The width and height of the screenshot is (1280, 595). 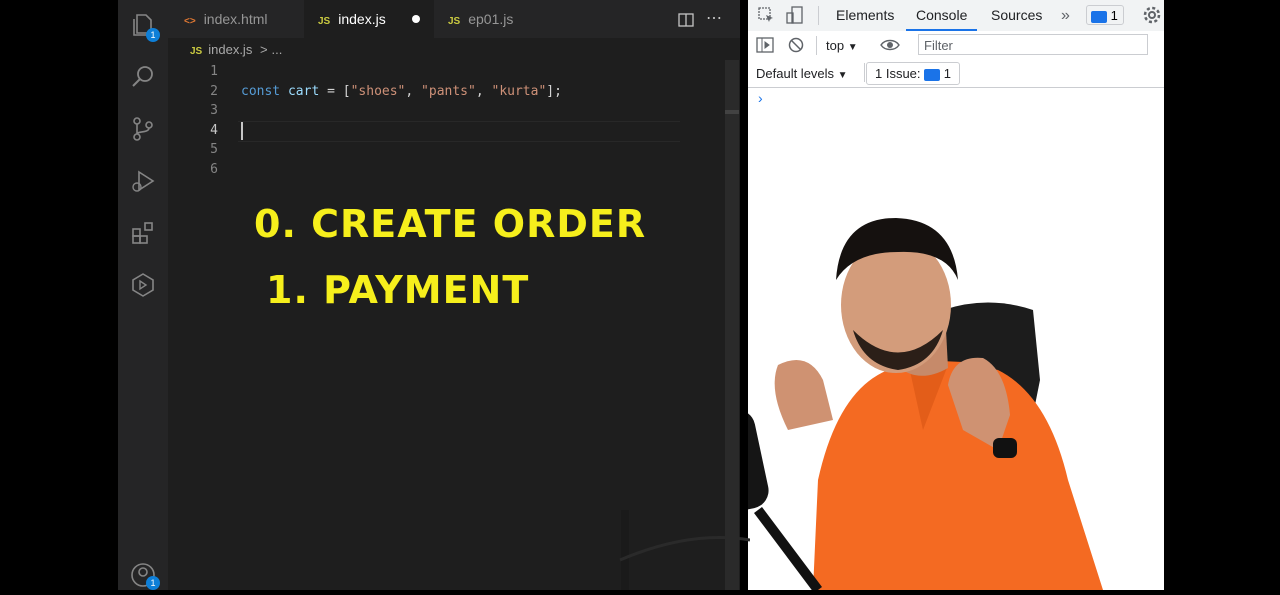 What do you see at coordinates (519, 91) in the screenshot?
I see `code-string: "kurta"` at bounding box center [519, 91].